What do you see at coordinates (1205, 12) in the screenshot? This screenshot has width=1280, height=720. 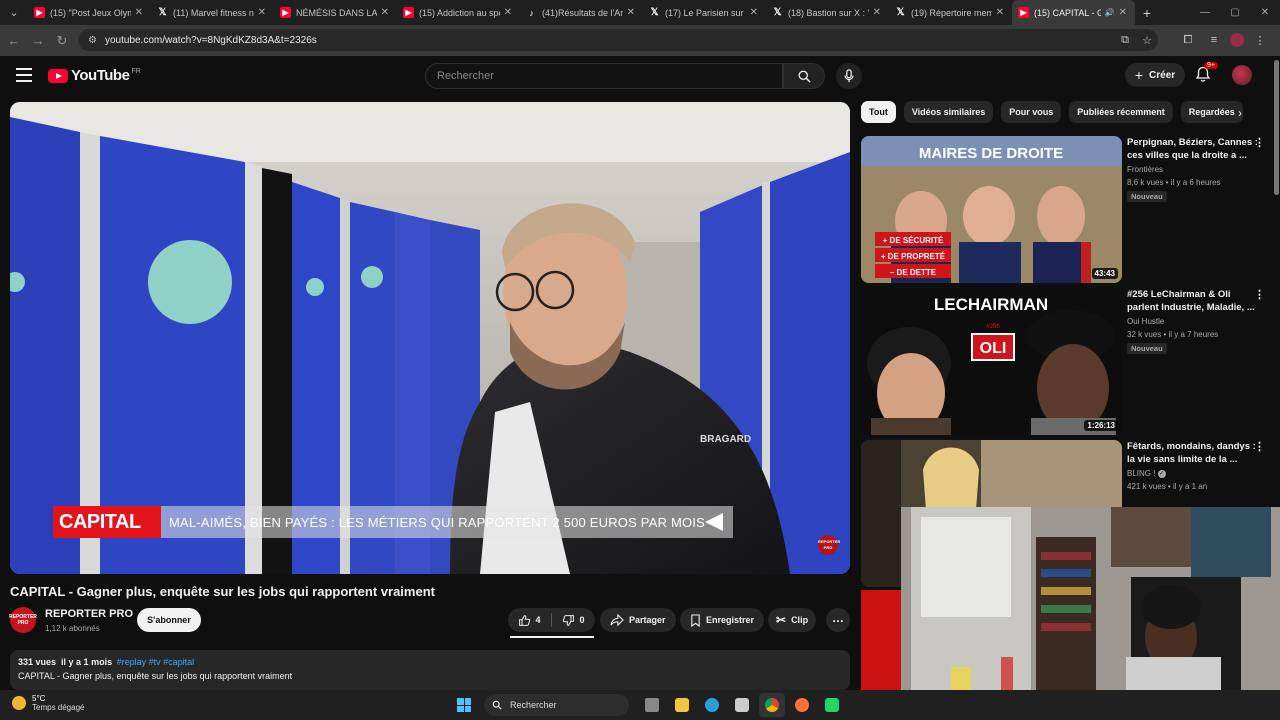 I see `minimize-icon: —` at bounding box center [1205, 12].